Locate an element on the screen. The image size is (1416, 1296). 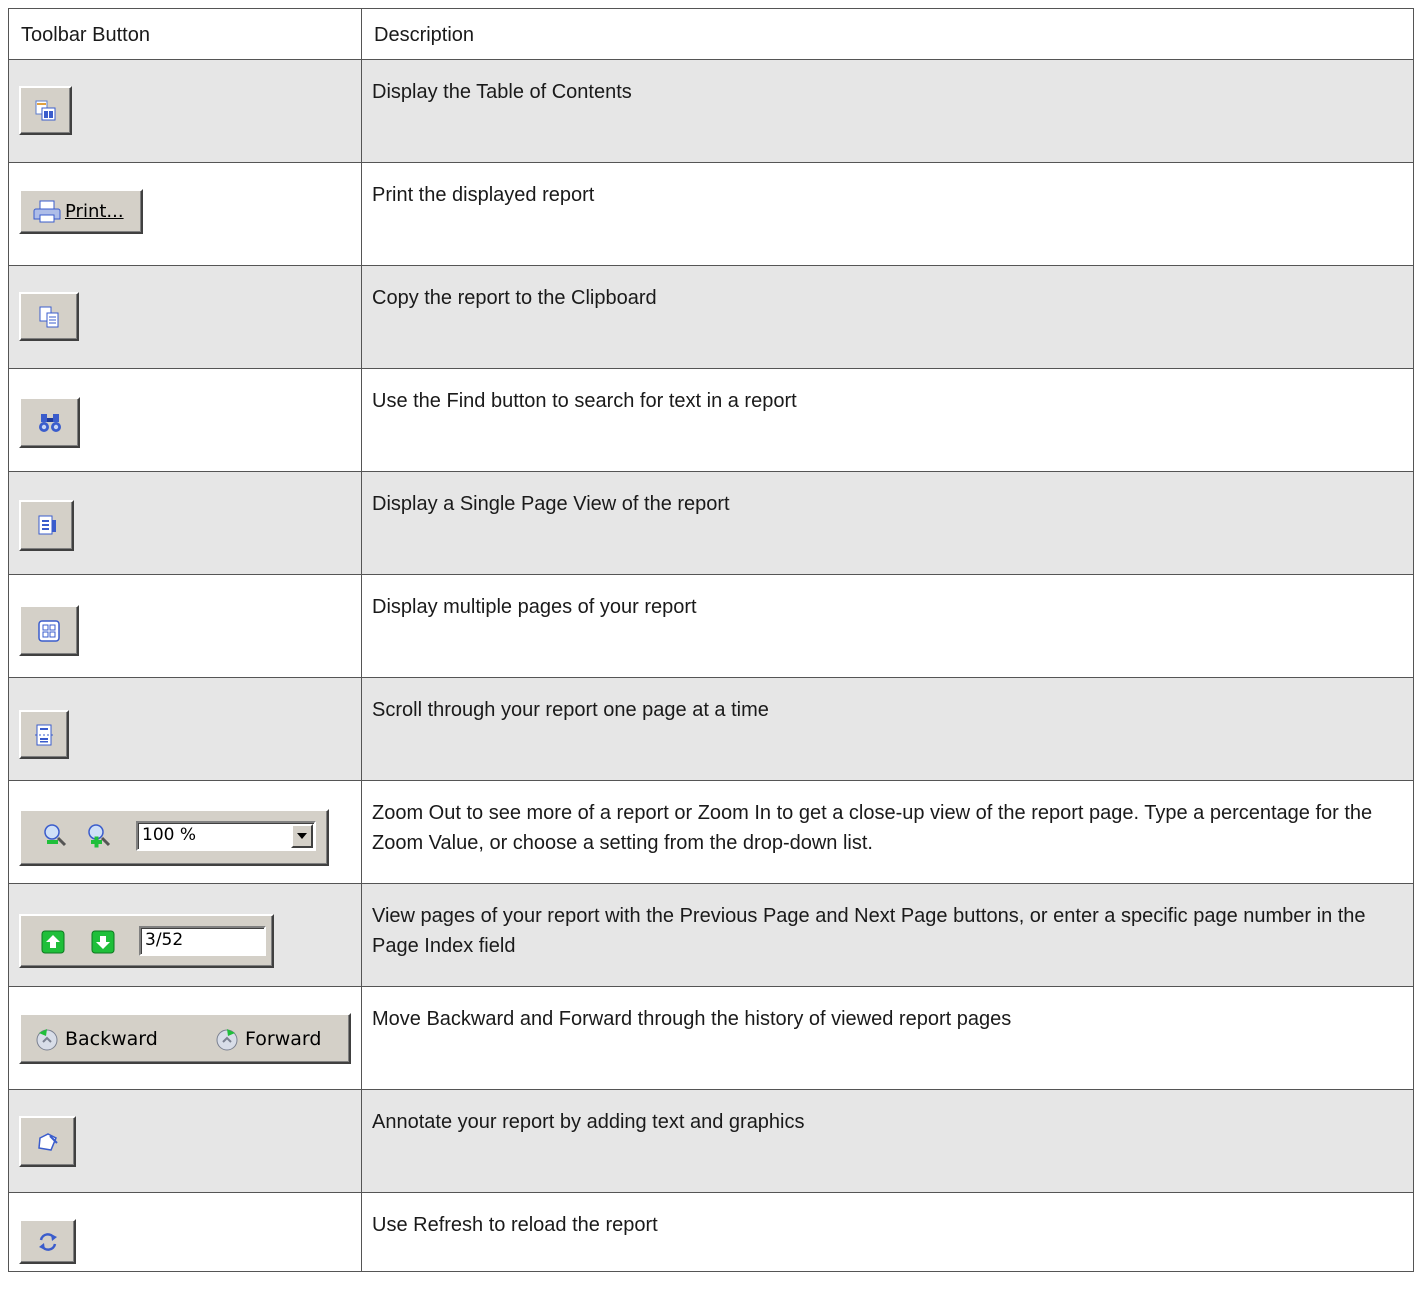
refresh-icon is located at coordinates (47, 1241).